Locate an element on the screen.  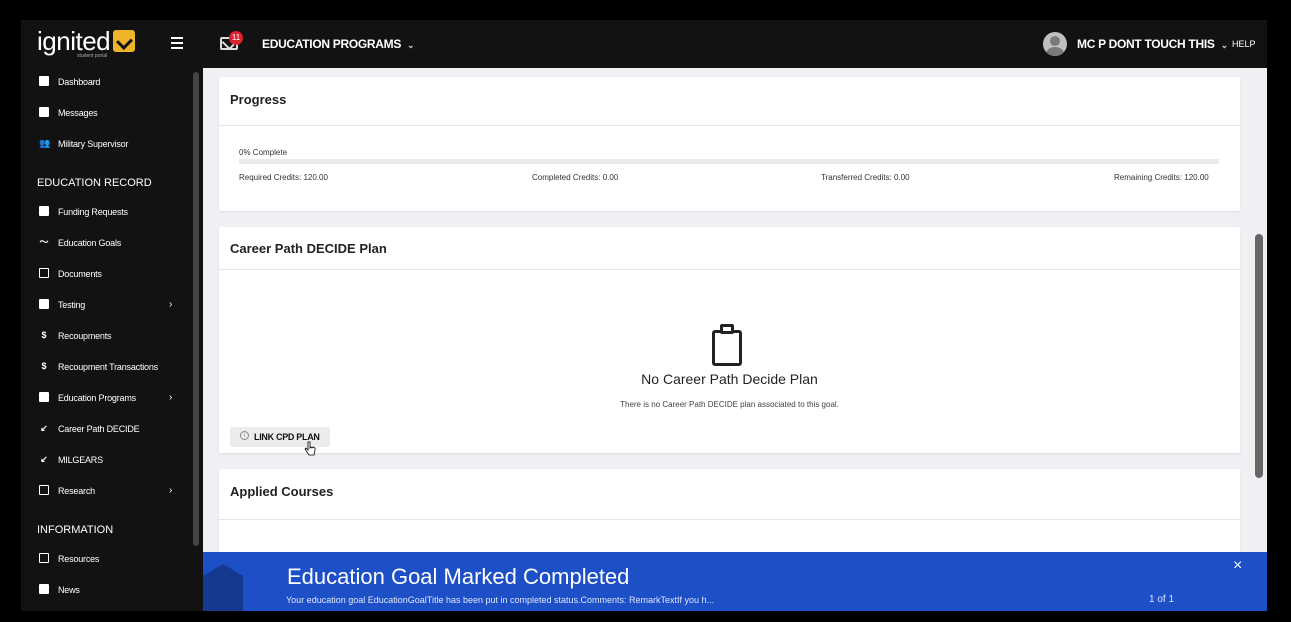
sidebar-item-messages: Messages is located at coordinates (106, 114).